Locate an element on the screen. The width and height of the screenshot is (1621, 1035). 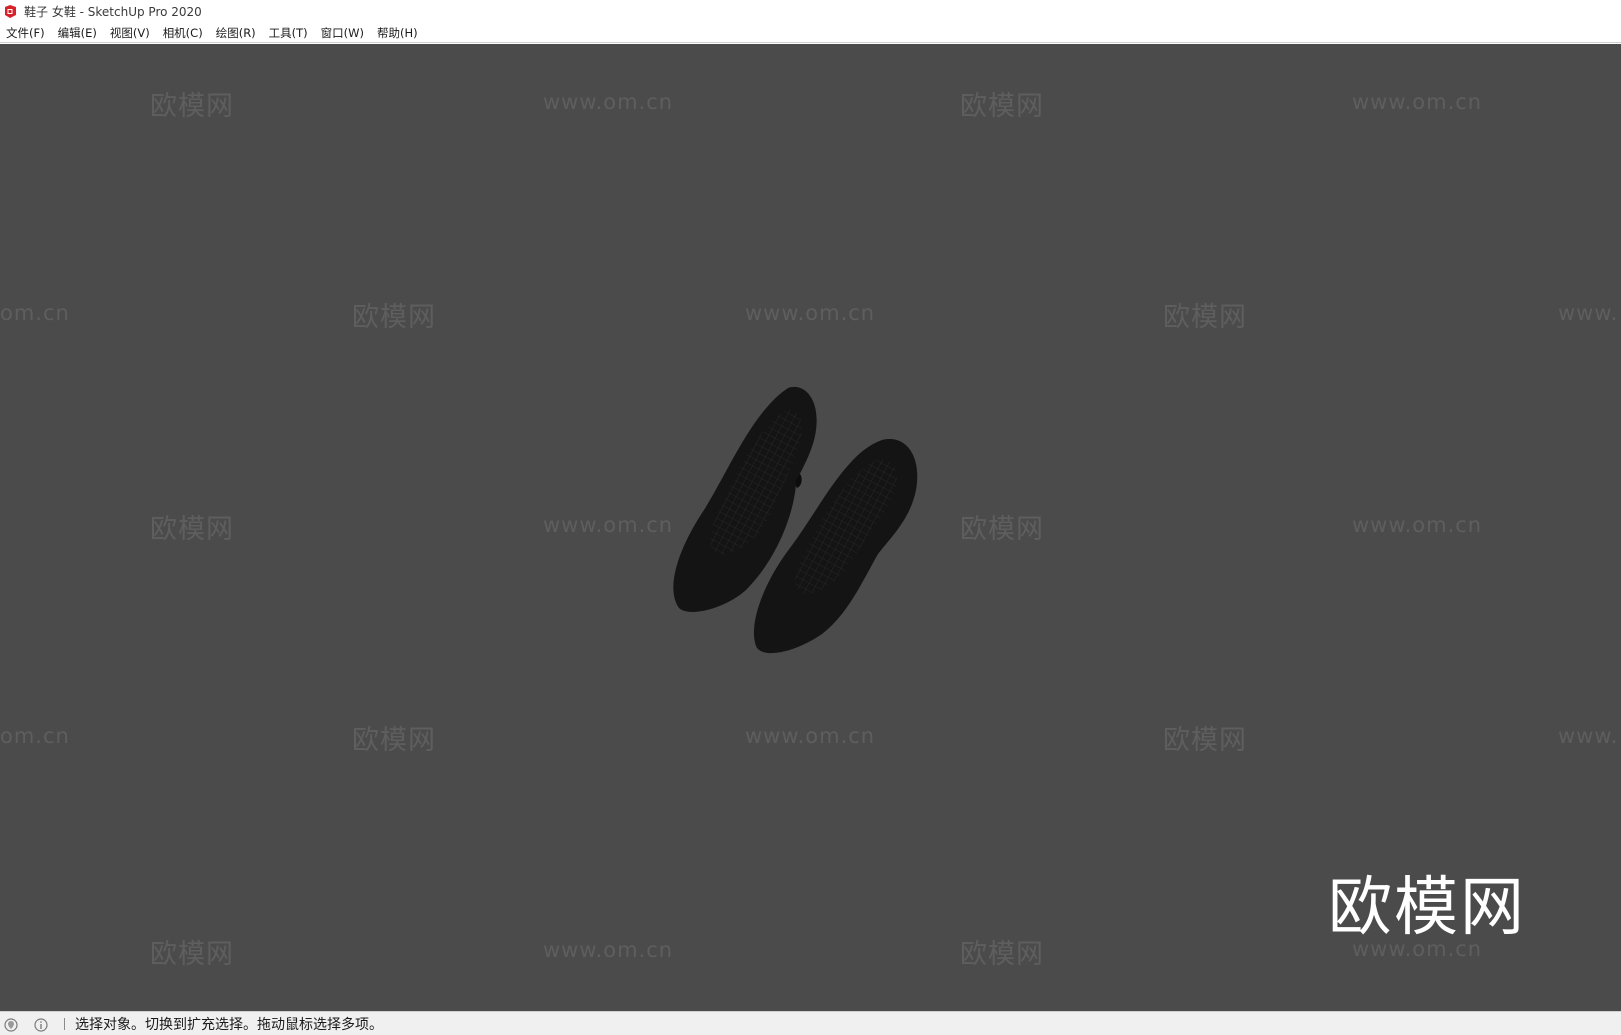
brand-logo: 欧模网 is located at coordinates (1427, 908).